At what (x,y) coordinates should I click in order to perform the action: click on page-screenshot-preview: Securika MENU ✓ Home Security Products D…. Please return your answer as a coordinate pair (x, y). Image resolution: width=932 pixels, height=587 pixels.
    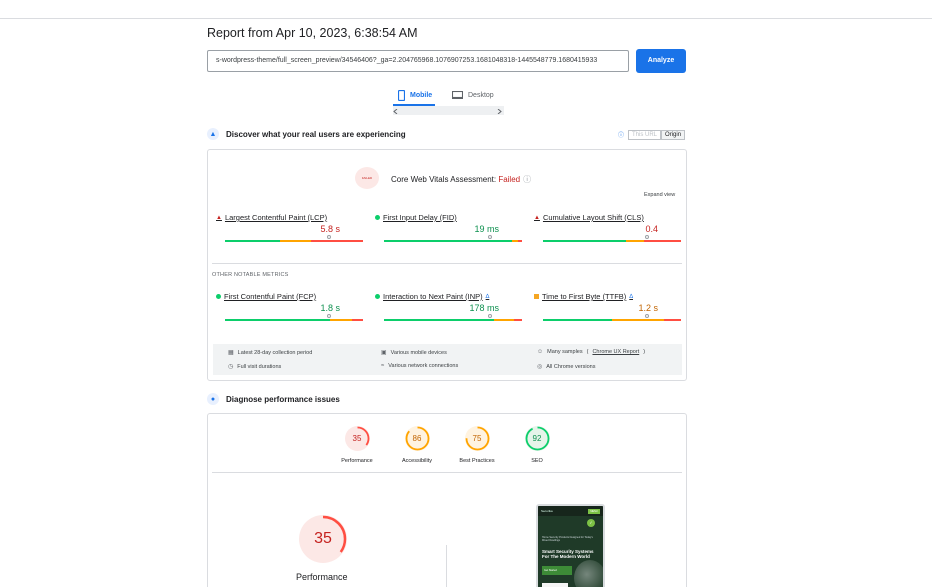
    Looking at the image, I should click on (570, 545).